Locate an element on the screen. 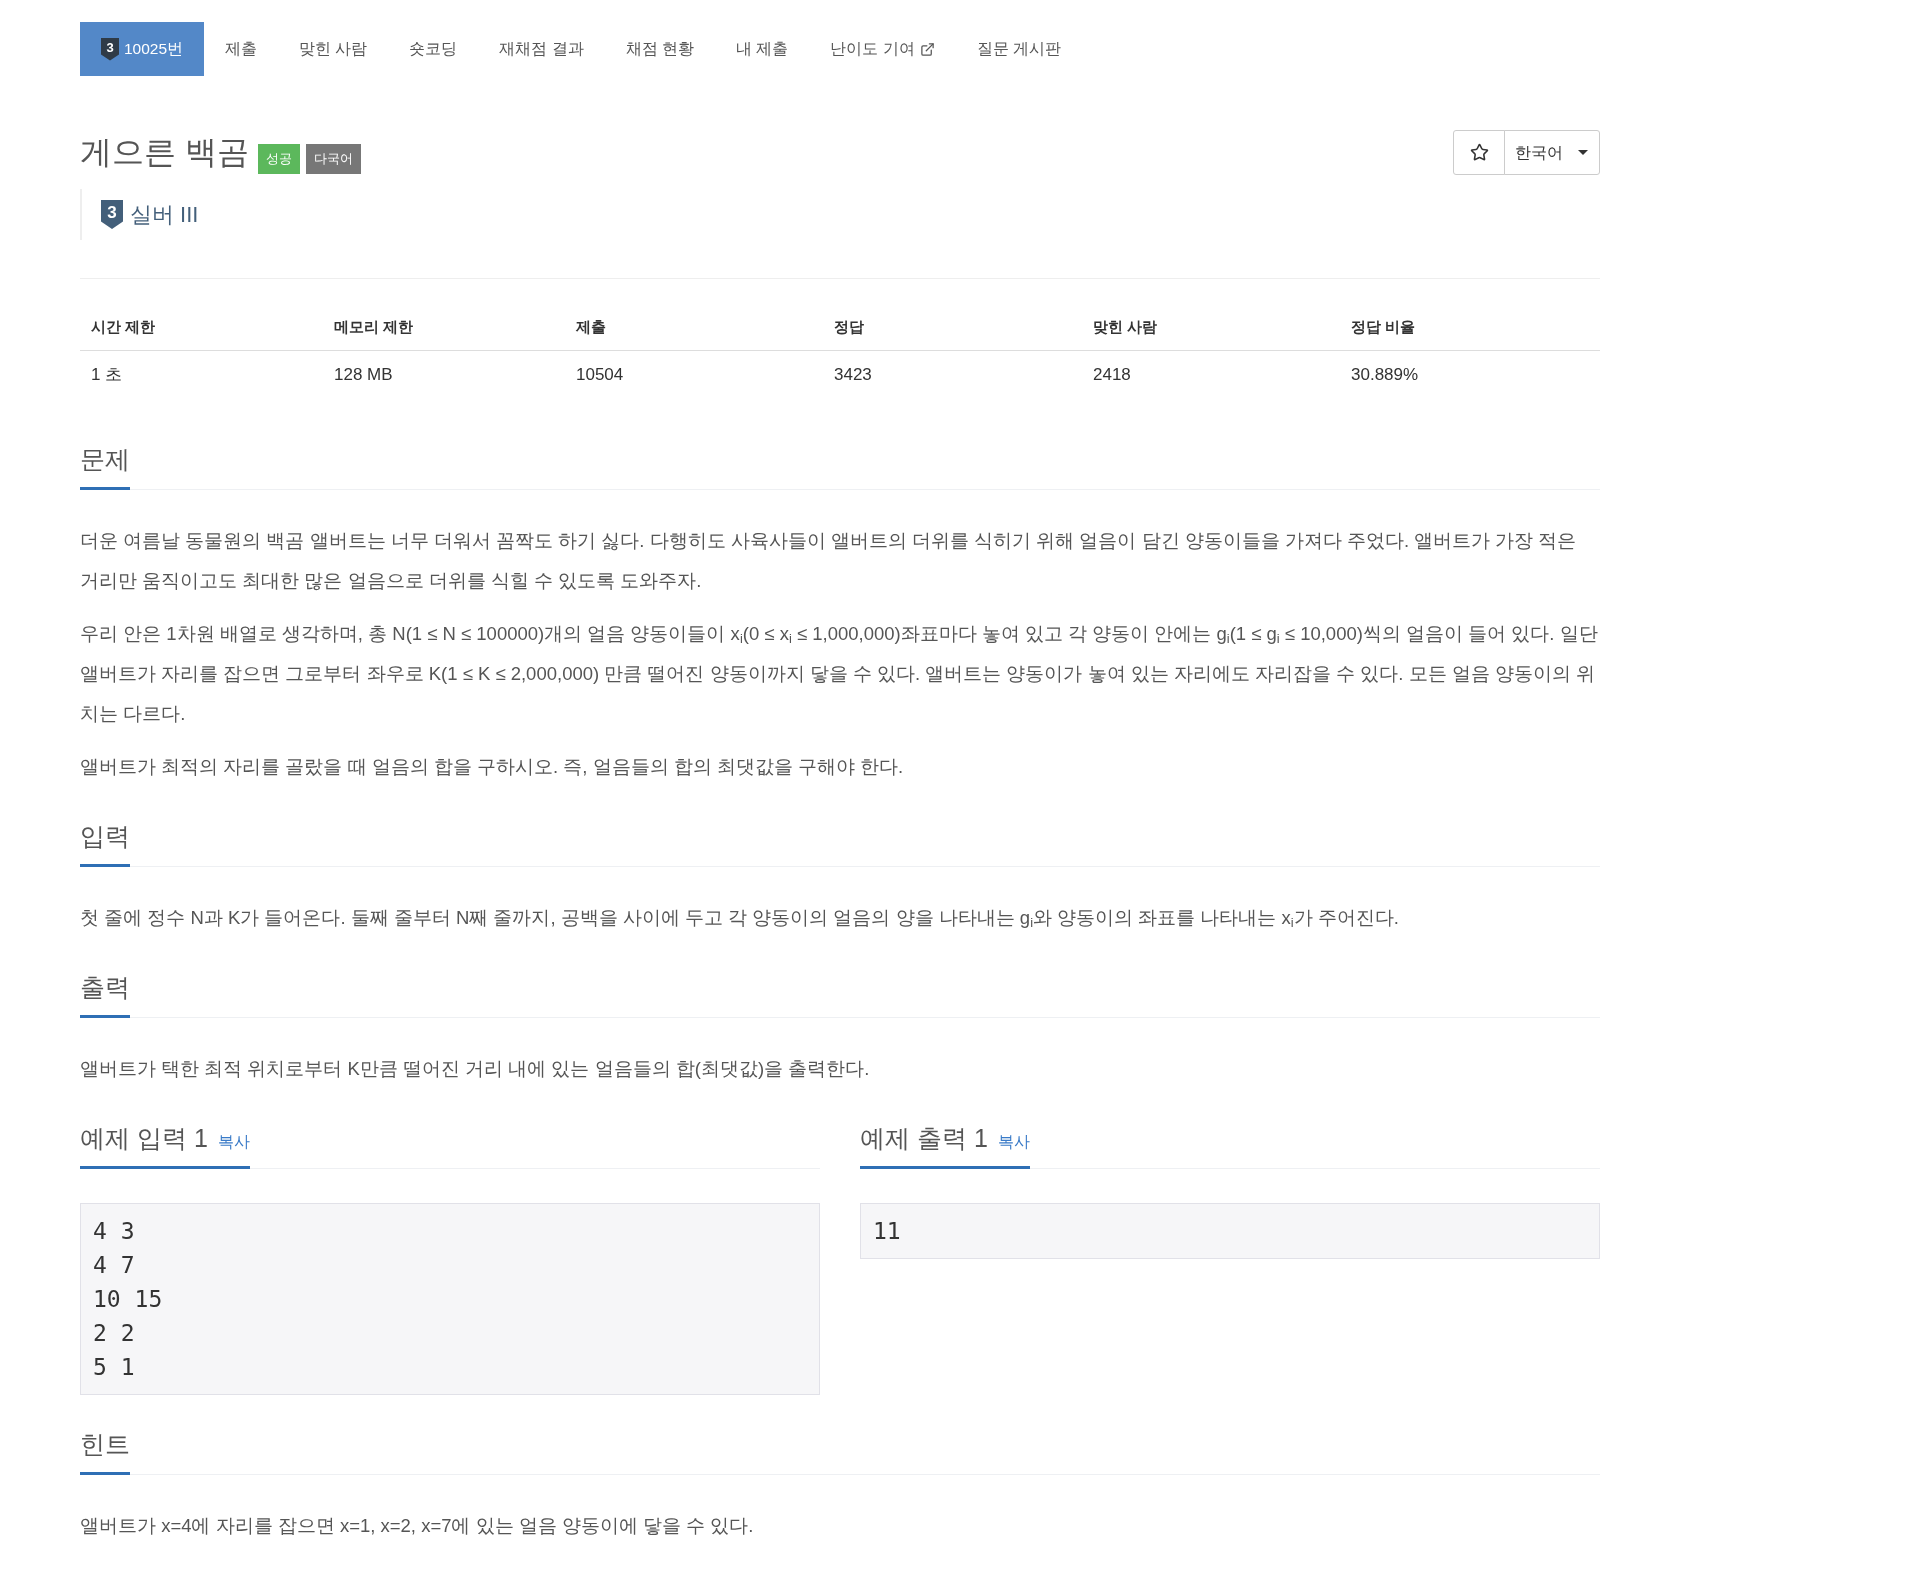  paragraph: 앨버트가 최적의 자리를 골랐을 때 얼음의 합을 구하시오. 즉, 얼음들의 합의 최댓값을 구해야 한다. is located at coordinates (492, 767).